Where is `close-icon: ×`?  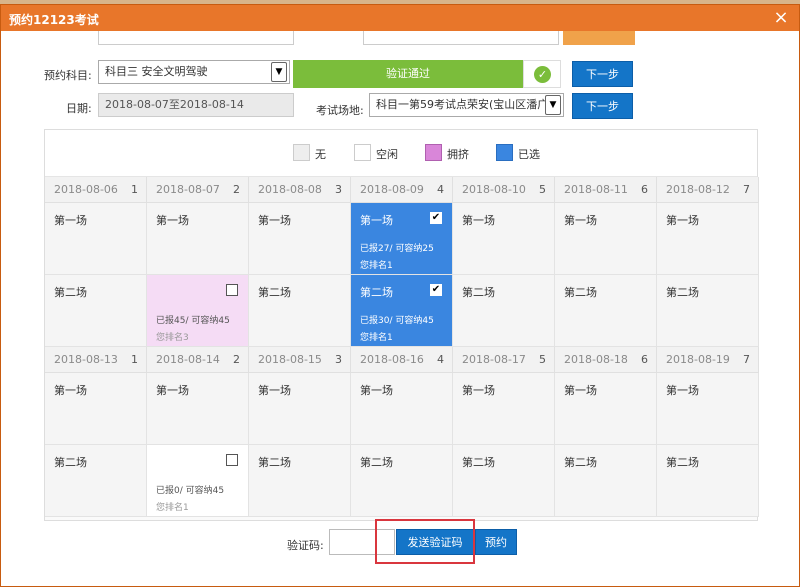 close-icon: × is located at coordinates (781, 18).